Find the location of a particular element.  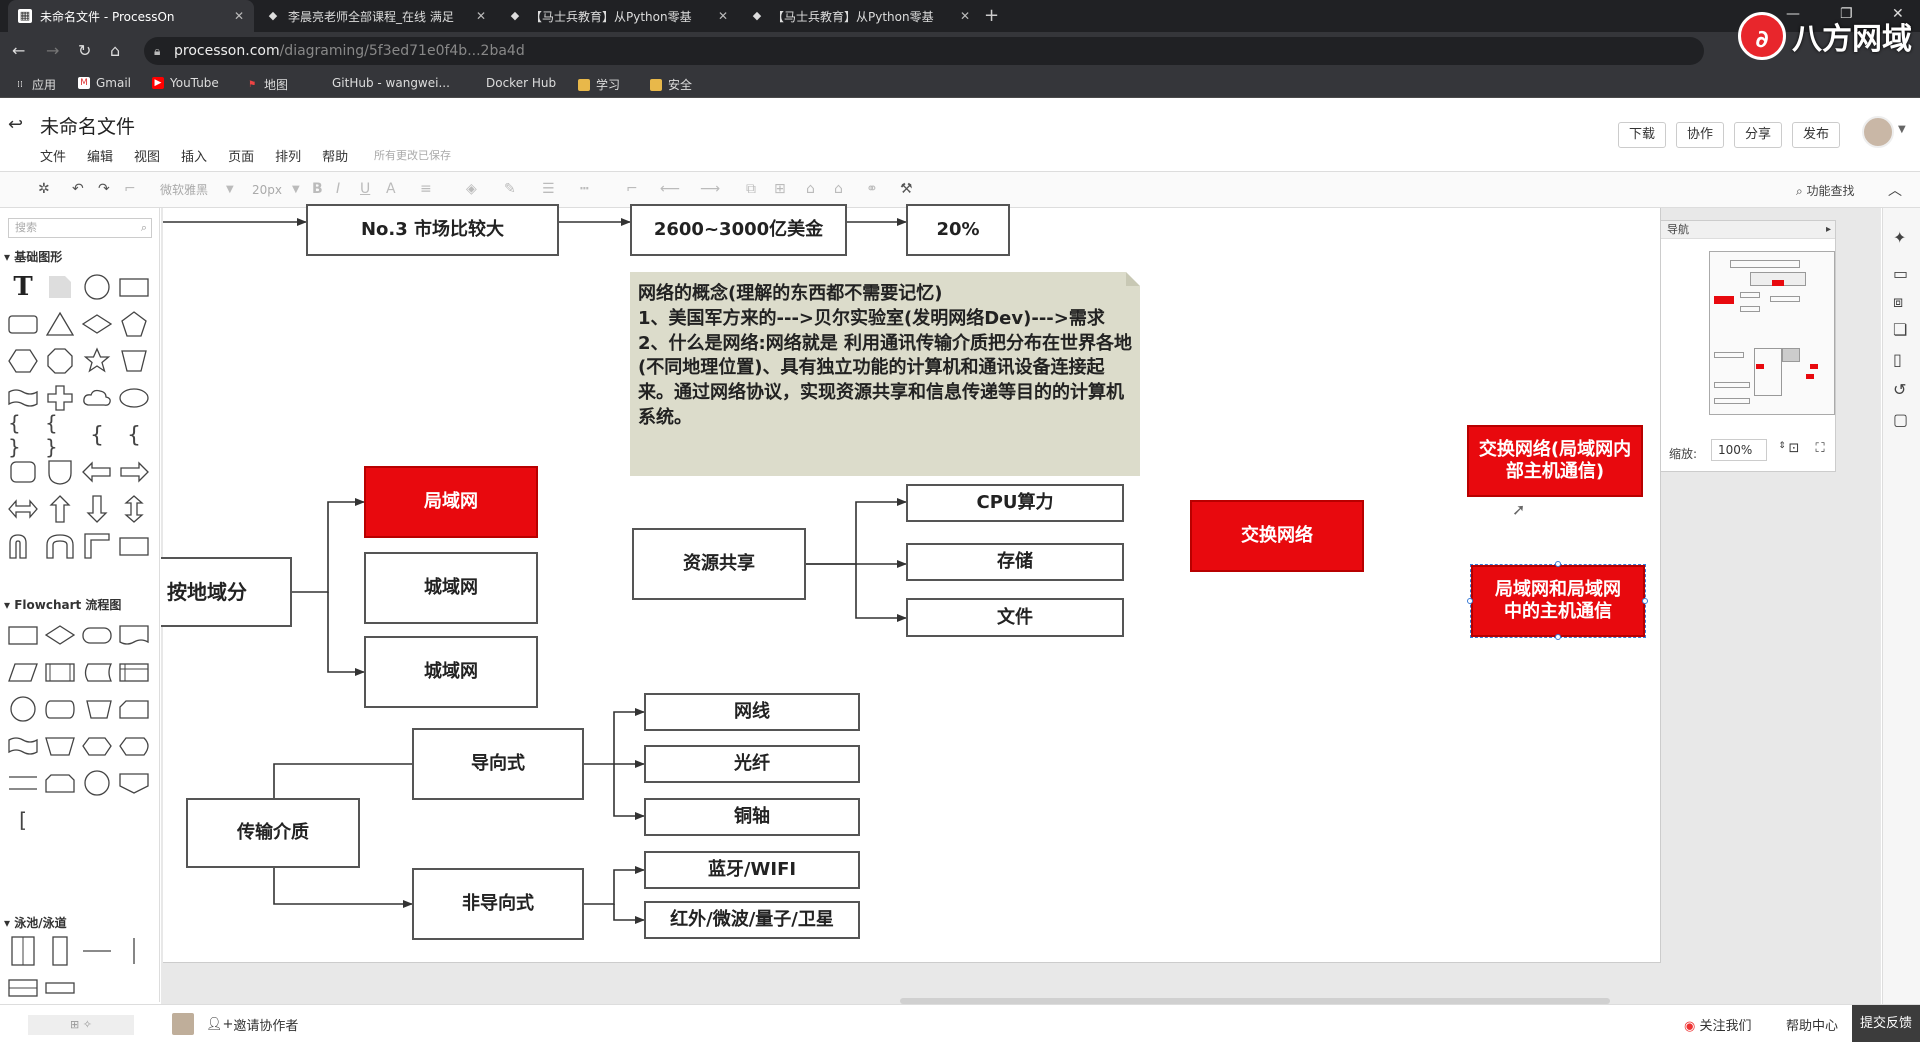

infrared-microwave-box: 红外/微波/量子/卫星 is located at coordinates (752, 920).